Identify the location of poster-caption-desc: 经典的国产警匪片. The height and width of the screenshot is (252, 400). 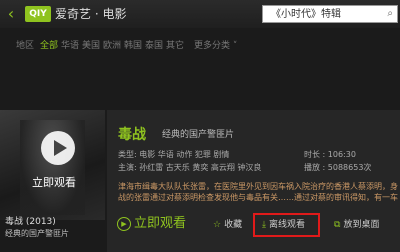
(37, 233).